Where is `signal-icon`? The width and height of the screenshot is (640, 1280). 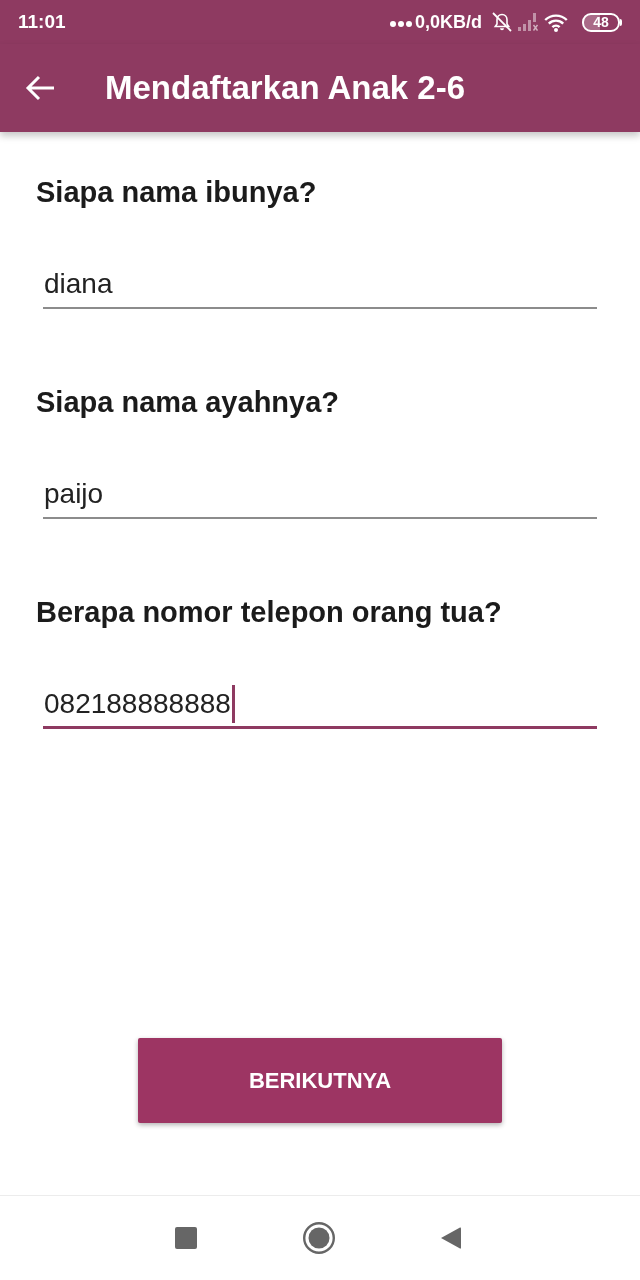 signal-icon is located at coordinates (528, 22).